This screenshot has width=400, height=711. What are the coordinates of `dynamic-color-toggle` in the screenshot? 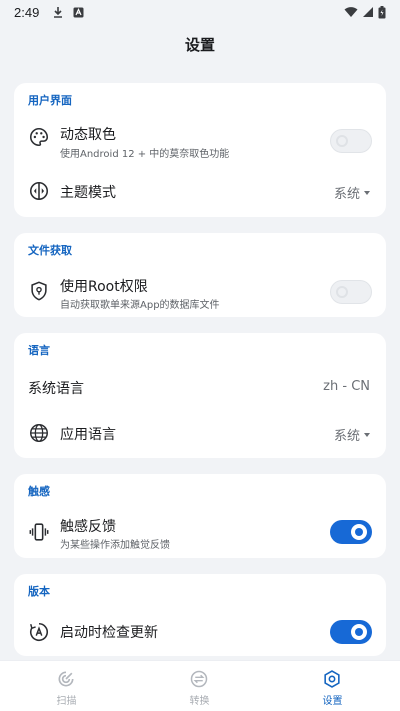 It's located at (351, 141).